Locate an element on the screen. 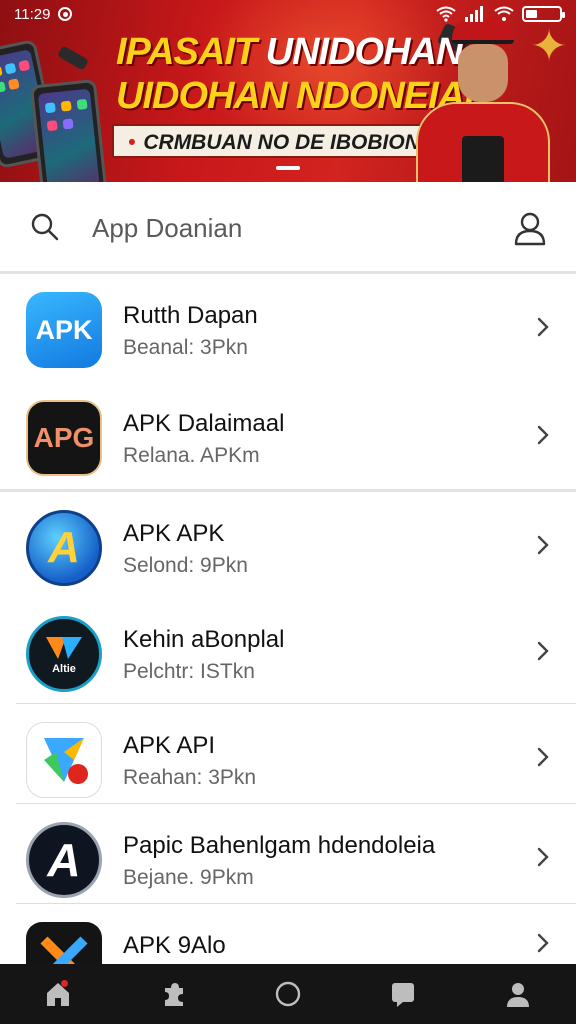  list-item: APG APK Dalaimaal Relana. APKm is located at coordinates (288, 437).